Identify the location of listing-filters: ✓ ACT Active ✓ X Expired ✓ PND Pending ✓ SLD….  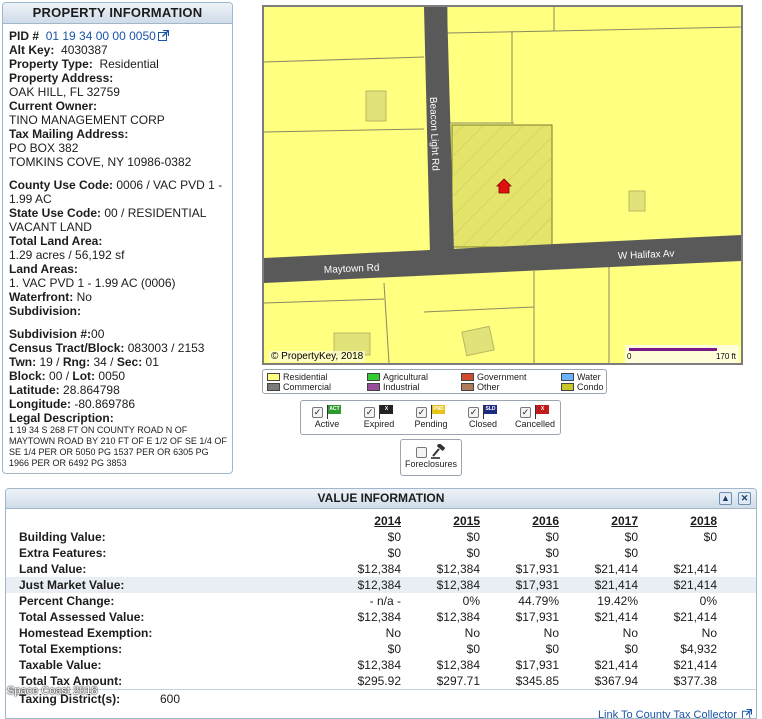
(430, 417).